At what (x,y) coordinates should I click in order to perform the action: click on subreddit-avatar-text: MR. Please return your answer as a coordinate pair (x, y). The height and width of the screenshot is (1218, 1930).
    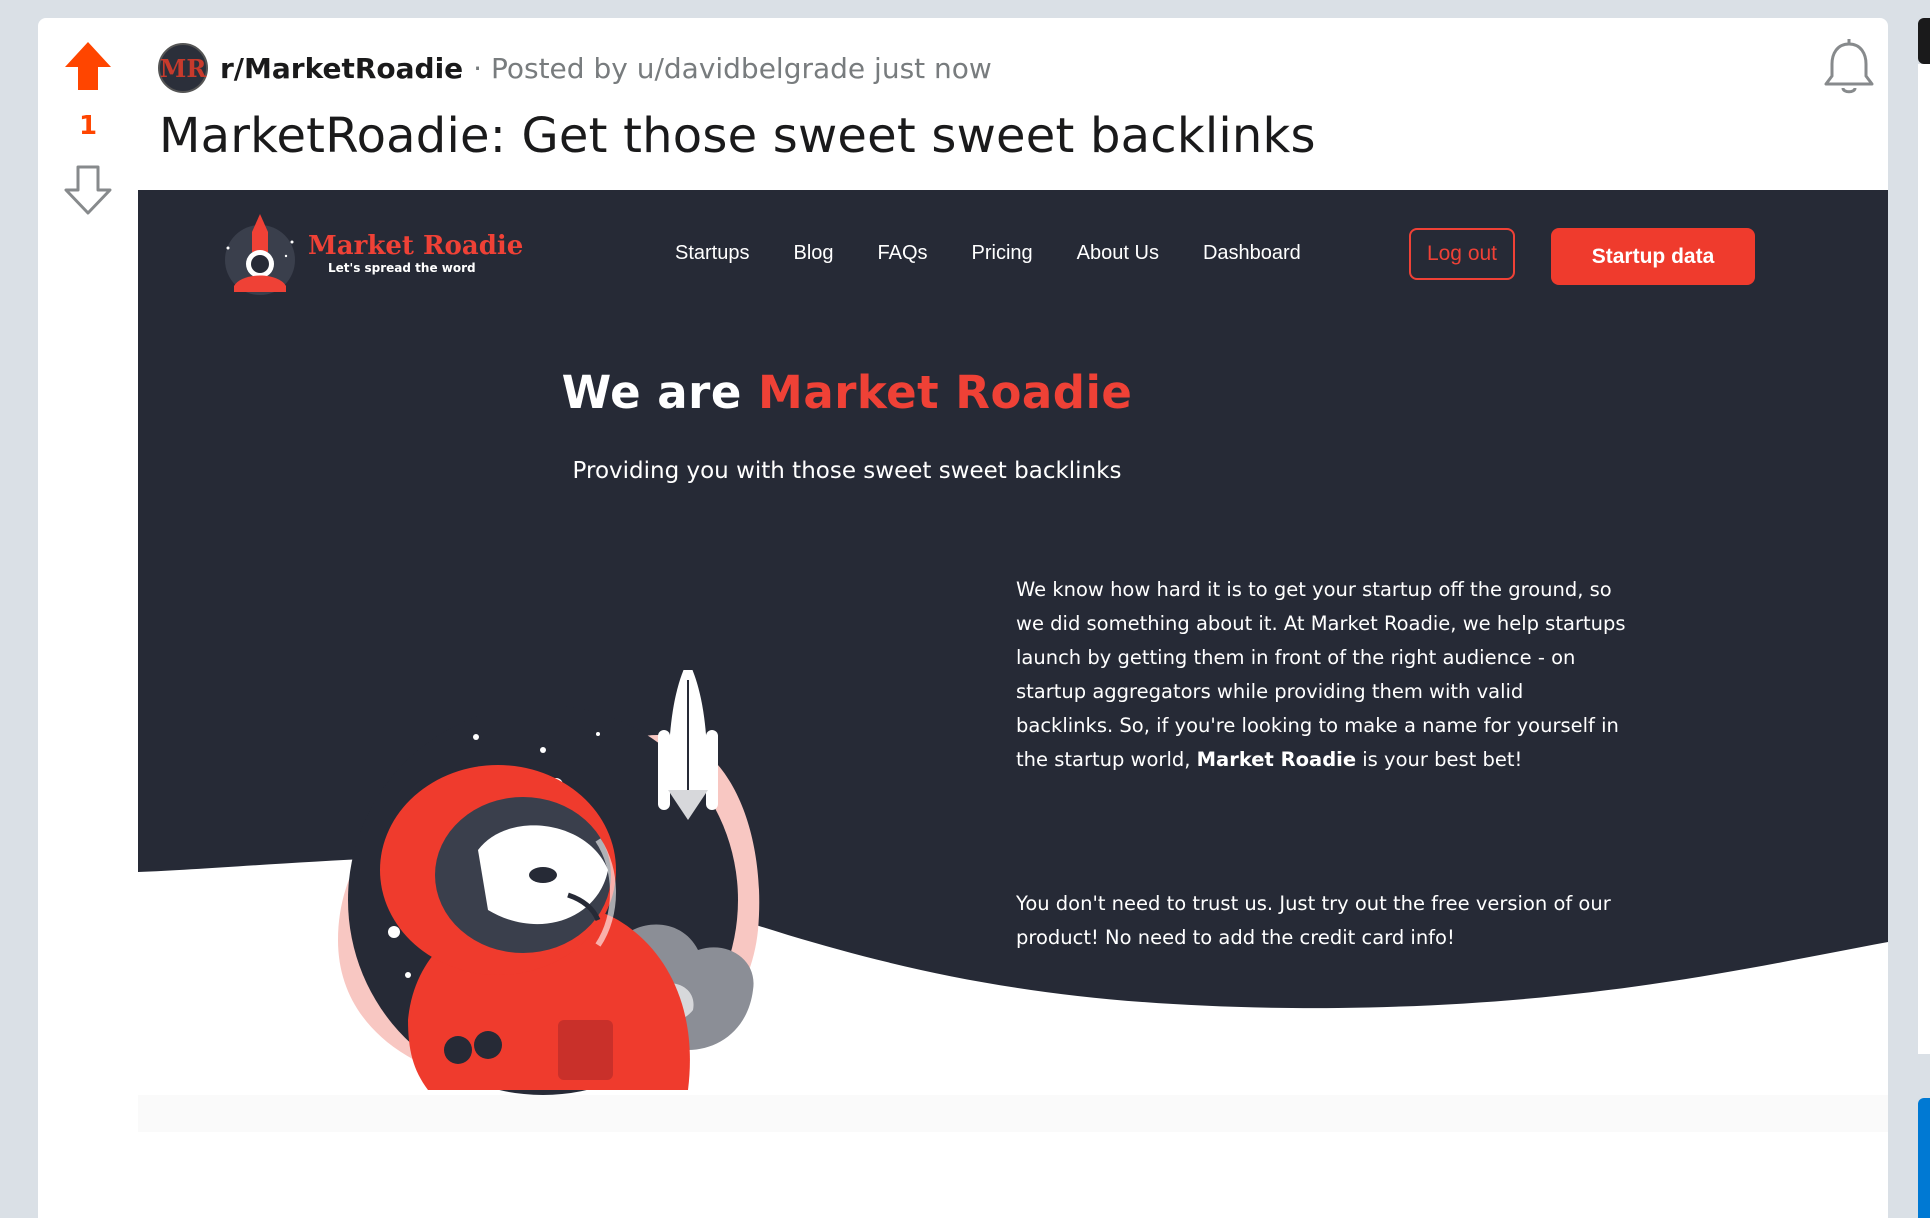
    Looking at the image, I should click on (183, 68).